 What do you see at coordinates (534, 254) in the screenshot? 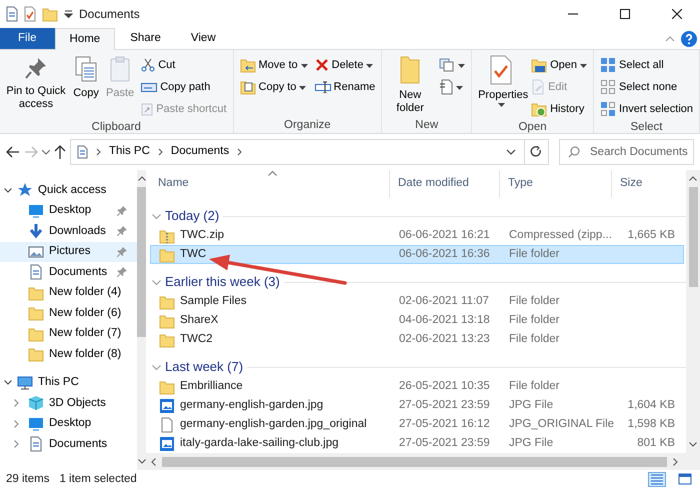
I see `file-type: File folder` at bounding box center [534, 254].